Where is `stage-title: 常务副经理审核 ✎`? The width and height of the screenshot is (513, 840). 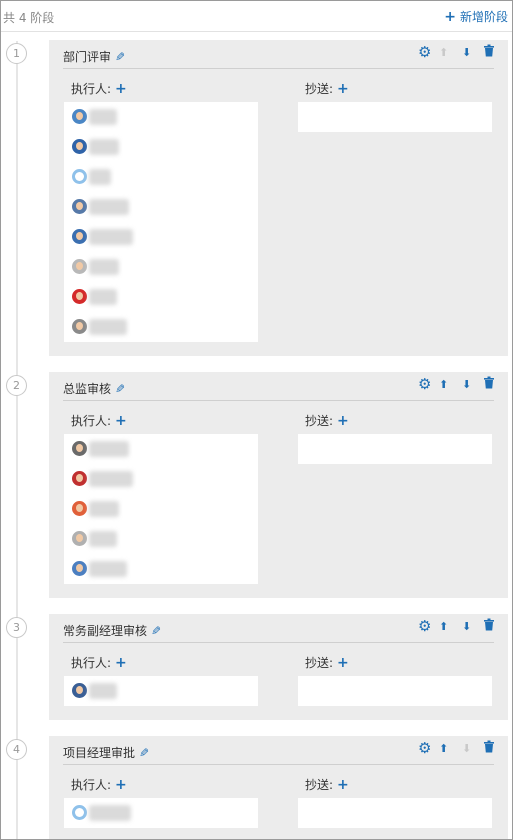
stage-title: 常务副经理审核 ✎ is located at coordinates (112, 630).